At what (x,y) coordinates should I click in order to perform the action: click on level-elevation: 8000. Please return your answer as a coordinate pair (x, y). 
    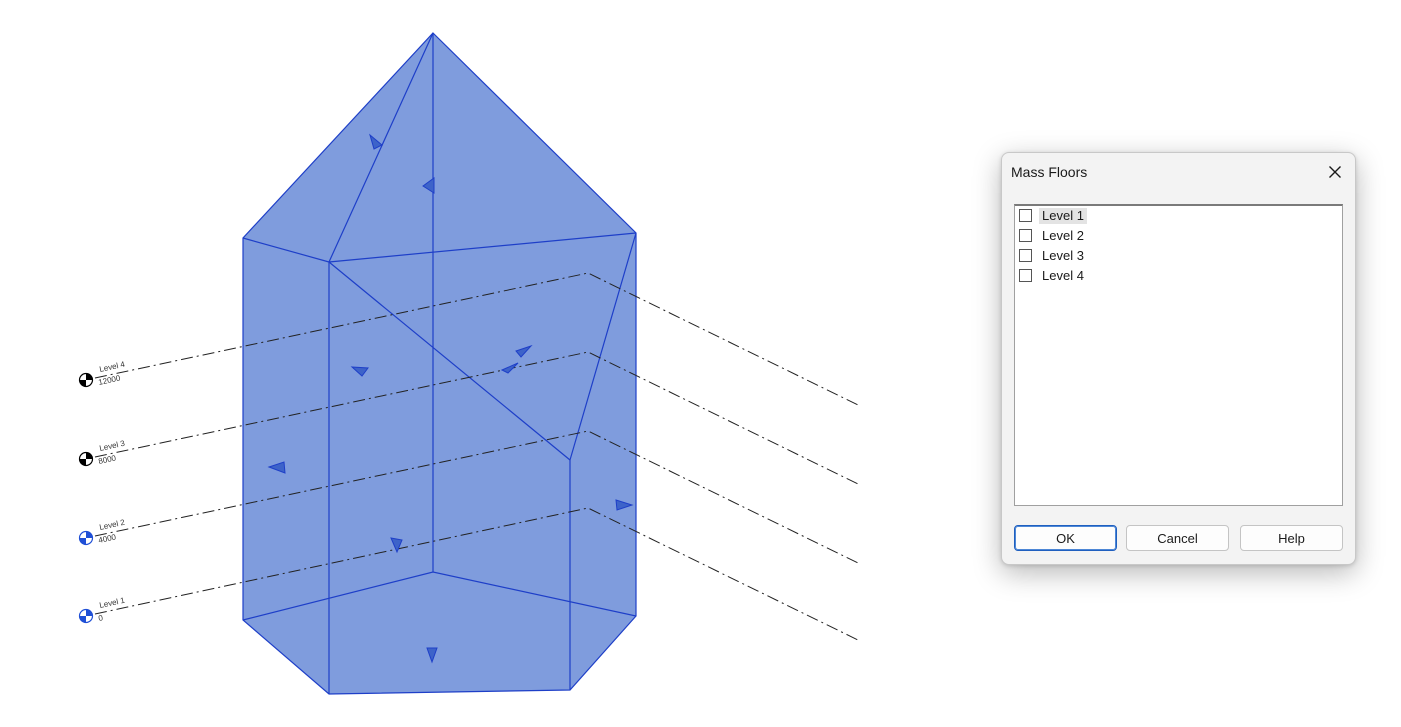
    Looking at the image, I should click on (108, 459).